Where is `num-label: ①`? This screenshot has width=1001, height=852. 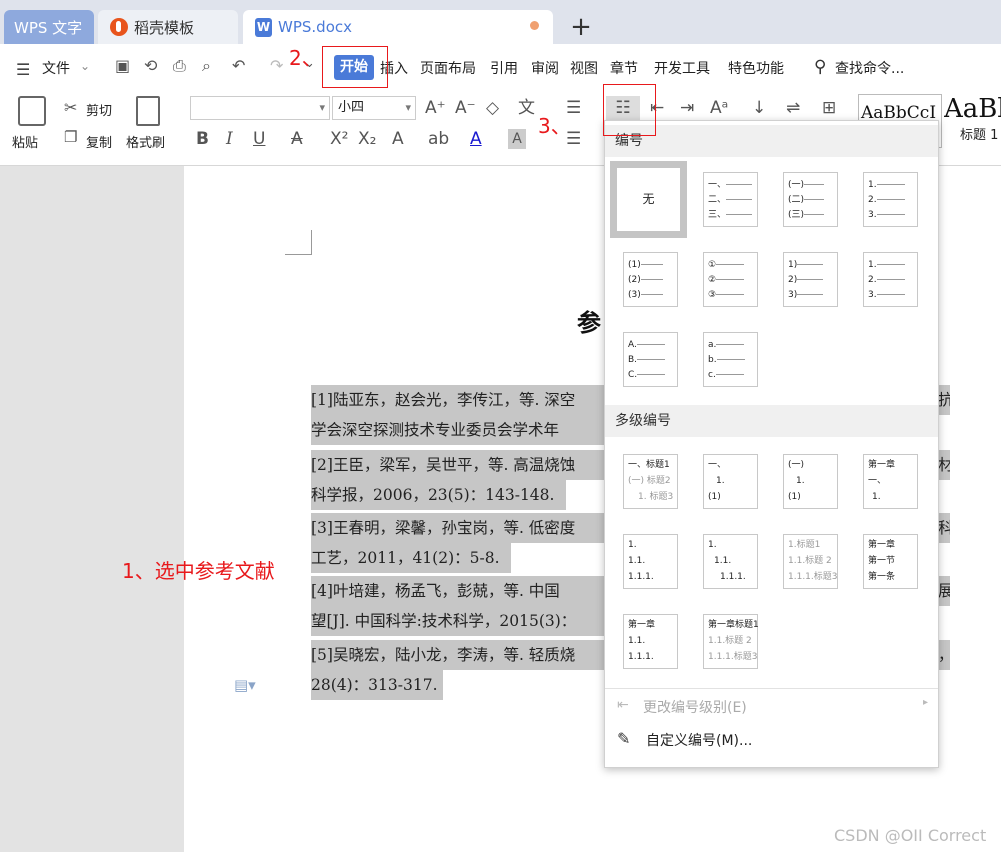
num-label: ① is located at coordinates (712, 265).